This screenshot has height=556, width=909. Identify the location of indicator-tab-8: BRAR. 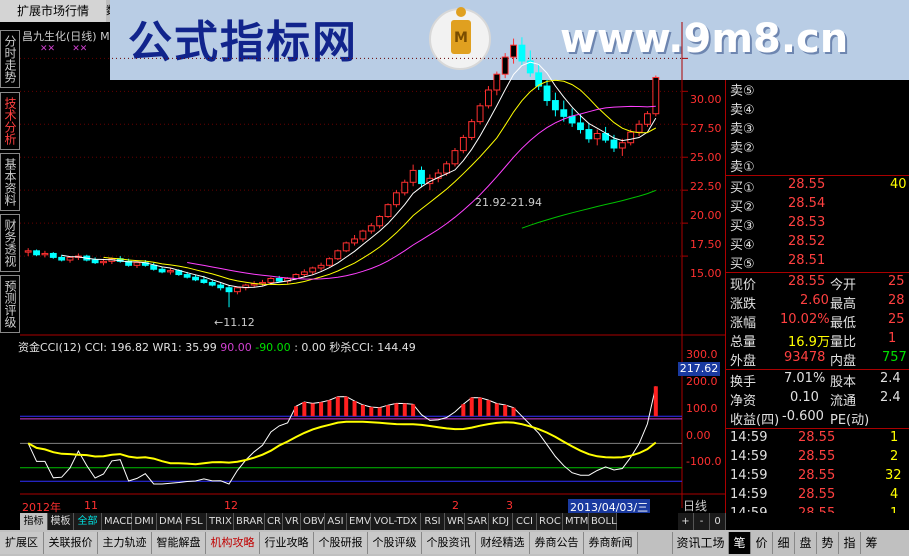
(249, 521).